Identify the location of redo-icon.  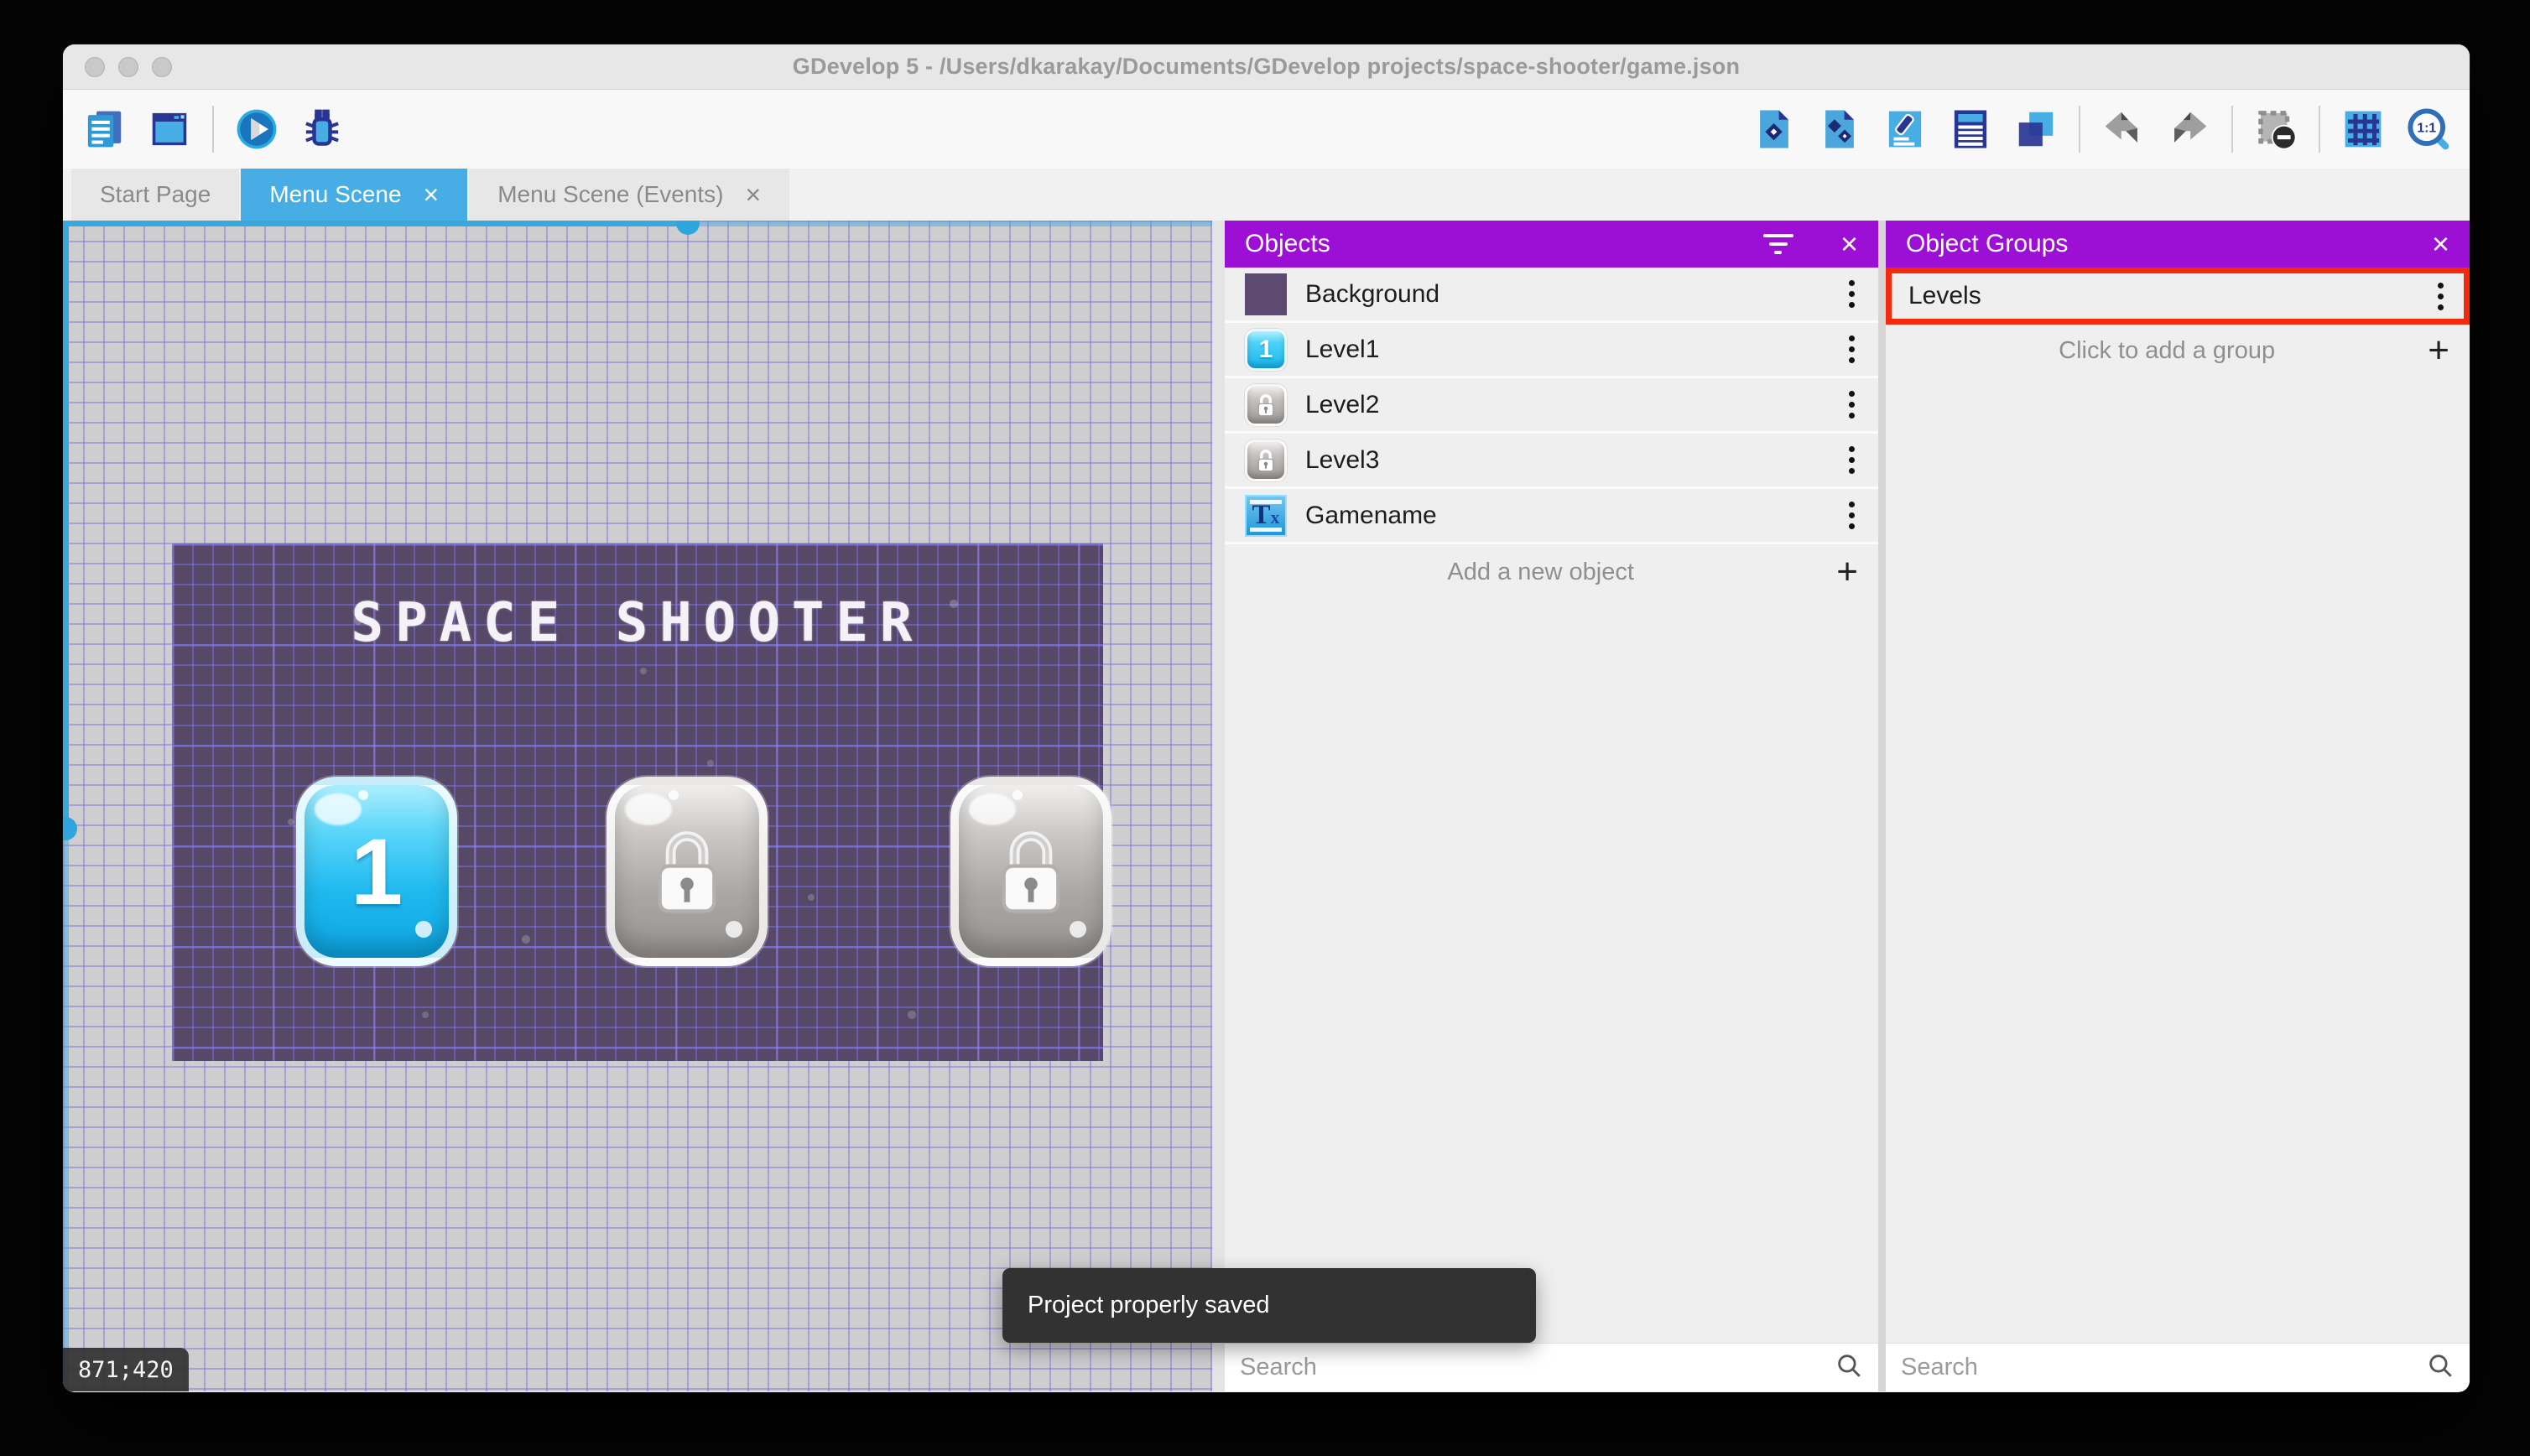
(2188, 129).